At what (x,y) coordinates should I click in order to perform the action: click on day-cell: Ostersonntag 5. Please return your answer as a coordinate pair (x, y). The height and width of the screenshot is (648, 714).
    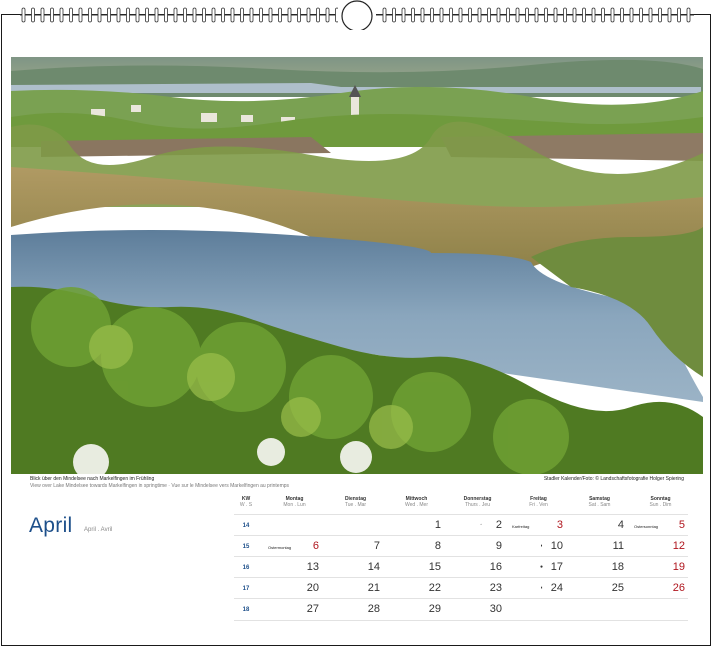
    Looking at the image, I should click on (660, 525).